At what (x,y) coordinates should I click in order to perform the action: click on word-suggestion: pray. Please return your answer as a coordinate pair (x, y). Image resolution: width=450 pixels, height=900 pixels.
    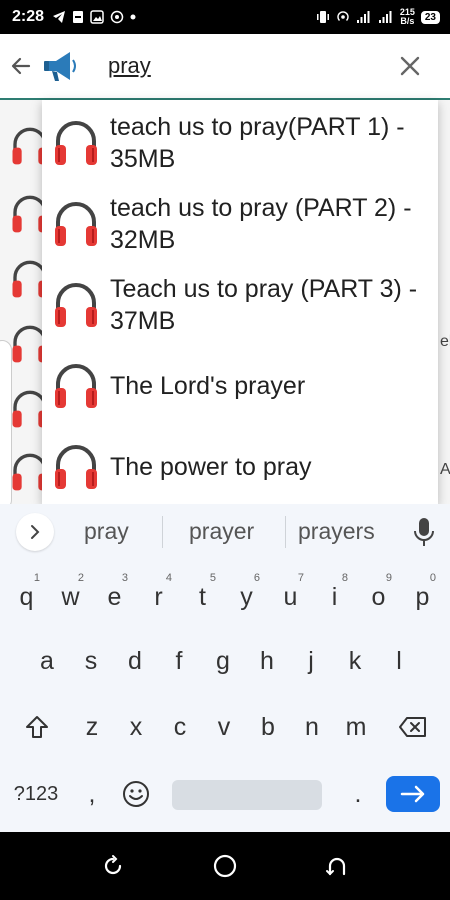
    Looking at the image, I should click on (106, 531).